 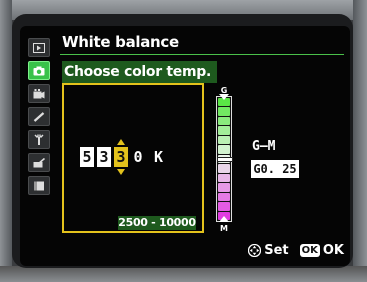 I want to click on set-label: Set, so click(x=276, y=250).